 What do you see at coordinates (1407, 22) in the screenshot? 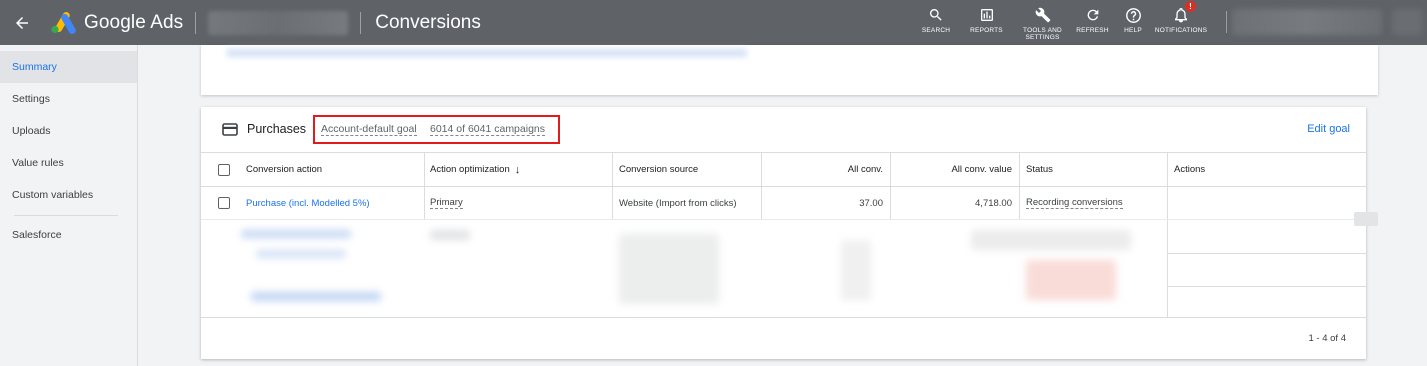
I see `avatar-redacted` at bounding box center [1407, 22].